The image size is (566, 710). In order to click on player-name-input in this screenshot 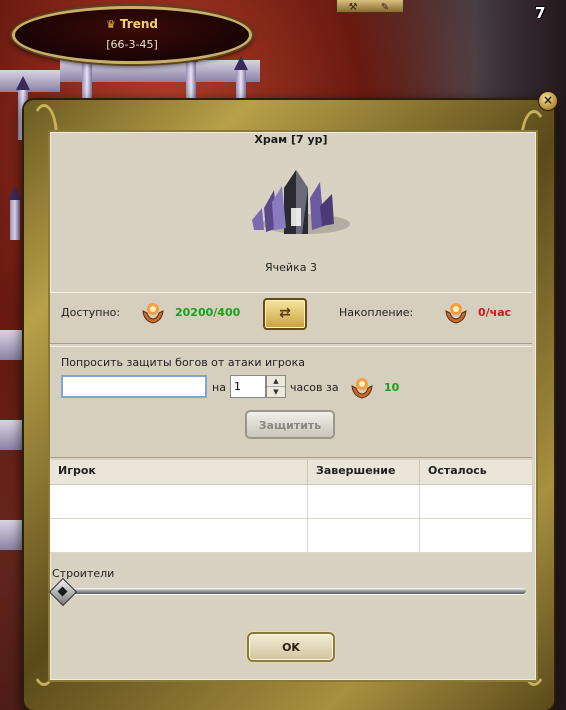, I will do `click(134, 386)`.